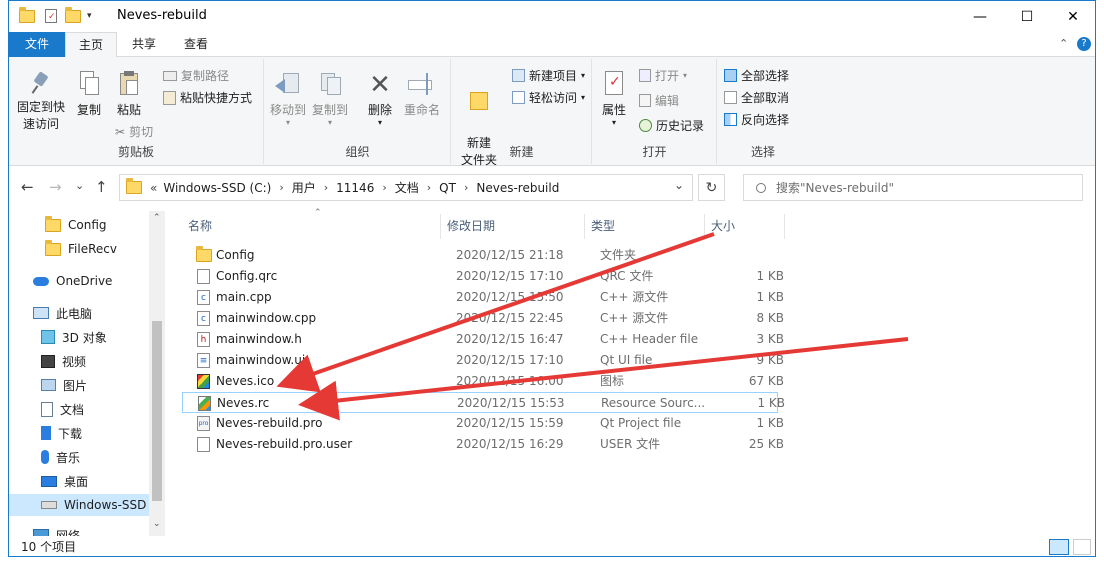  I want to click on breadcrumb-item-drive: Windows-SSD (C:), so click(217, 188).